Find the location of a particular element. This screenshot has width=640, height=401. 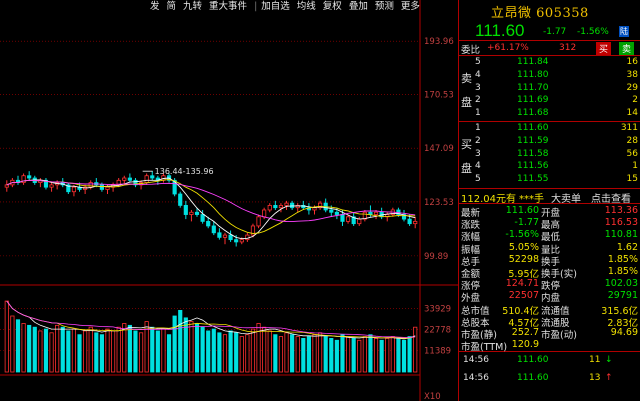

board-badge: 陆 is located at coordinates (624, 31).